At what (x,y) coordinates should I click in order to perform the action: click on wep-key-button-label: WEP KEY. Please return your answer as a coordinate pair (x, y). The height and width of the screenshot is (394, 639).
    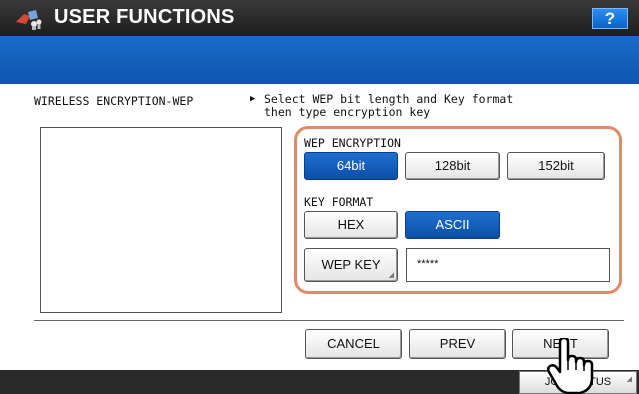
    Looking at the image, I should click on (351, 264).